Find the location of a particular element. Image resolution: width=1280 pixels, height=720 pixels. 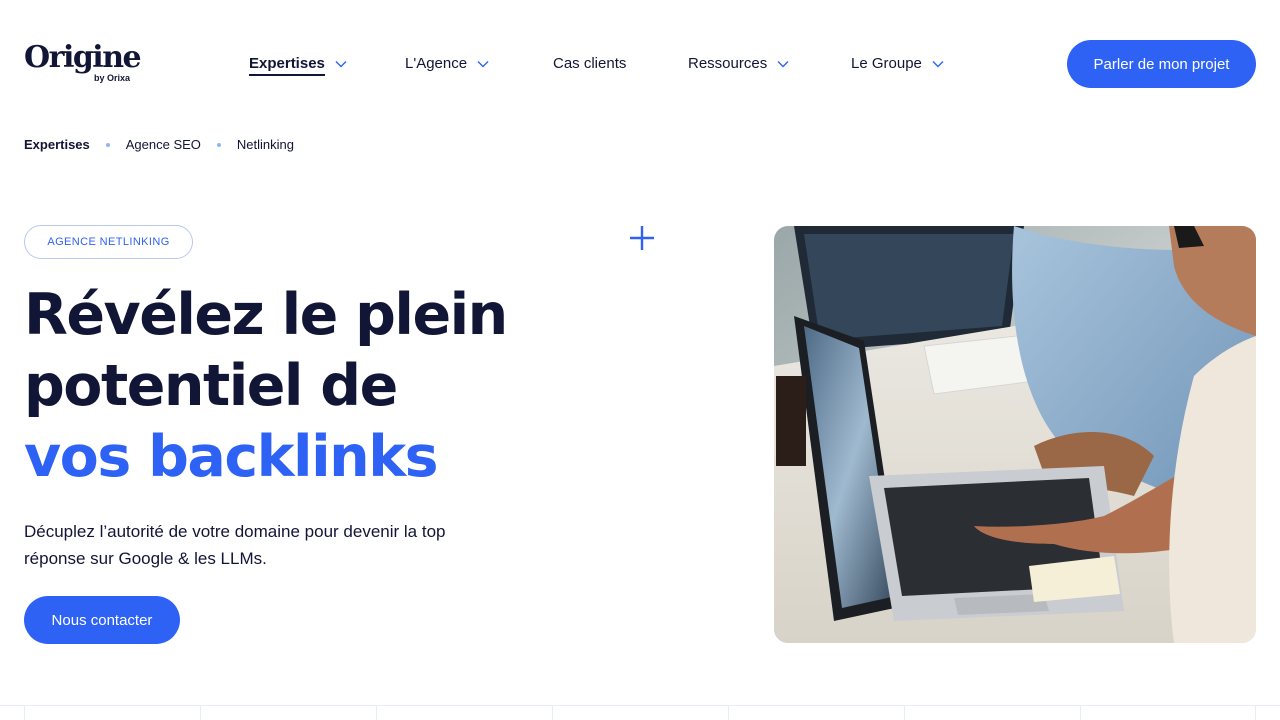

breadcrumb-item-expertises: Expertises is located at coordinates (57, 145).